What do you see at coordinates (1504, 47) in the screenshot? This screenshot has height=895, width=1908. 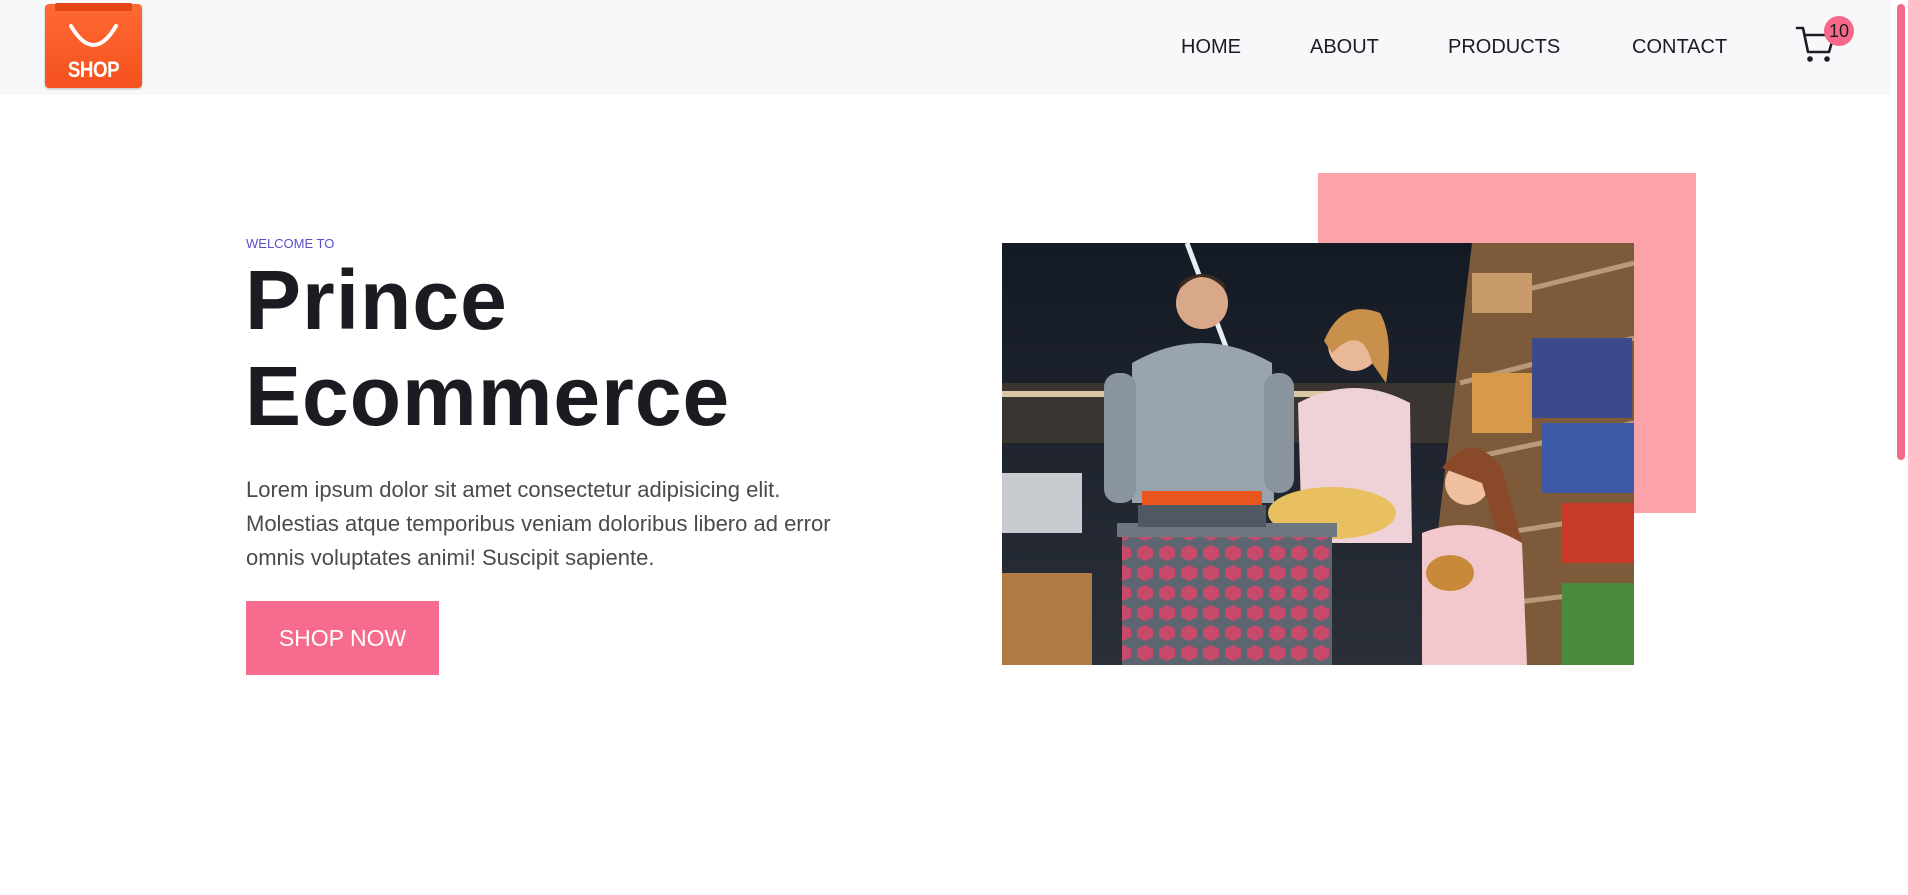 I see `nav-products: PRODUCTS` at bounding box center [1504, 47].